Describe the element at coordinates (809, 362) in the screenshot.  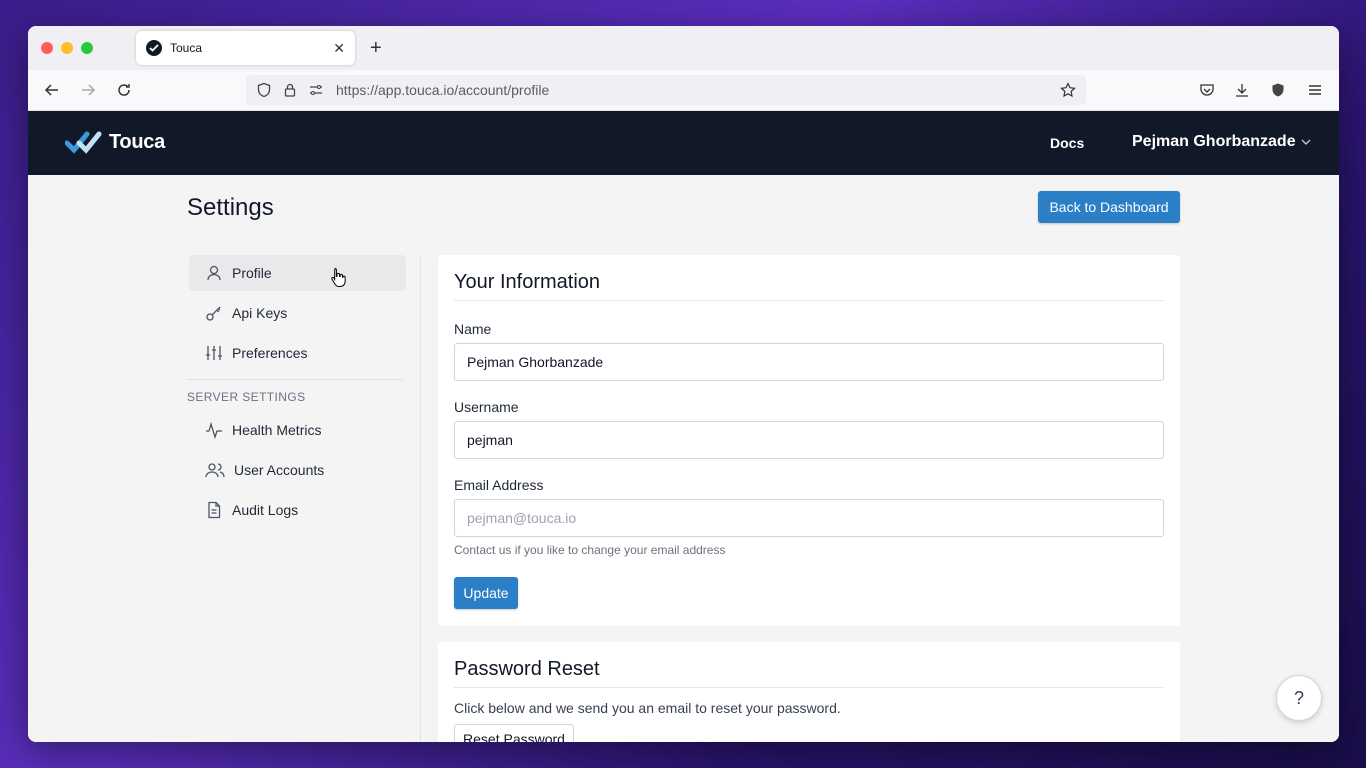
I see `name-input: Pejman Ghorbanzade` at that location.